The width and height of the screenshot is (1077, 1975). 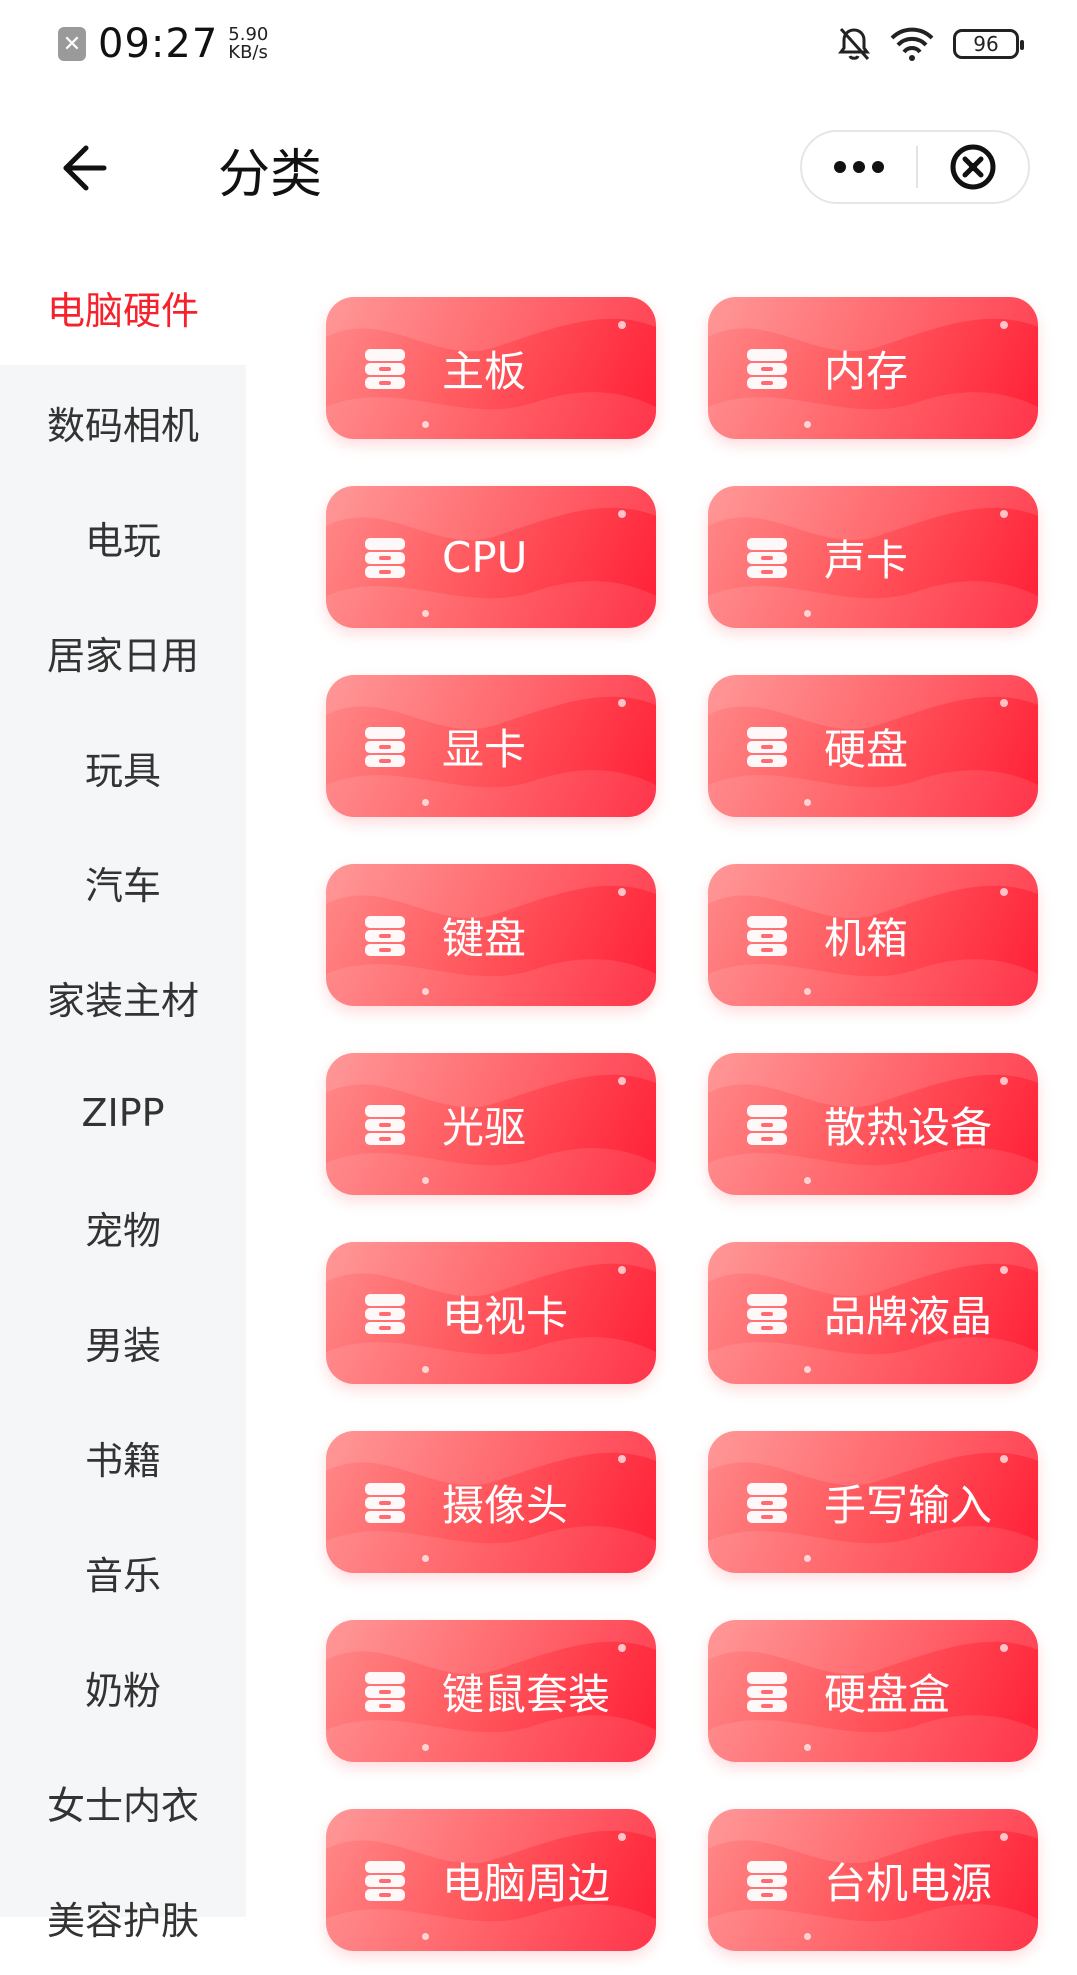 What do you see at coordinates (122, 541) in the screenshot?
I see `sidebar-category-label: 电玩` at bounding box center [122, 541].